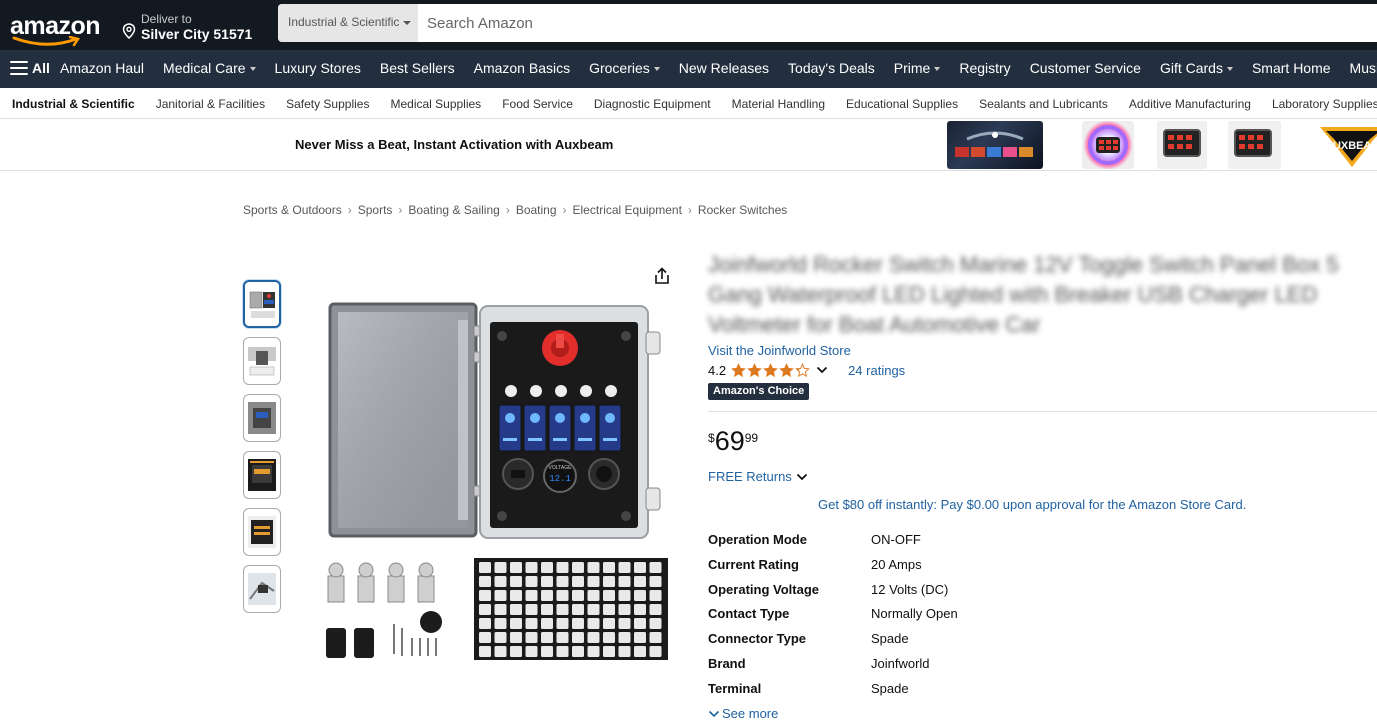 Image resolution: width=1377 pixels, height=721 pixels. What do you see at coordinates (1196, 68) in the screenshot?
I see `nav-item-gift-cards: Gift Cards` at bounding box center [1196, 68].